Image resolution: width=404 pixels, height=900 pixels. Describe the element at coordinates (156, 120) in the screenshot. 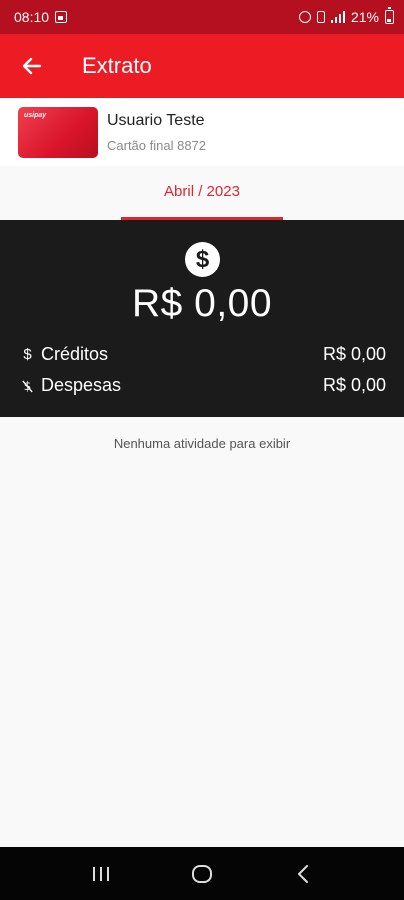

I see `user-name: Usuario Teste` at that location.